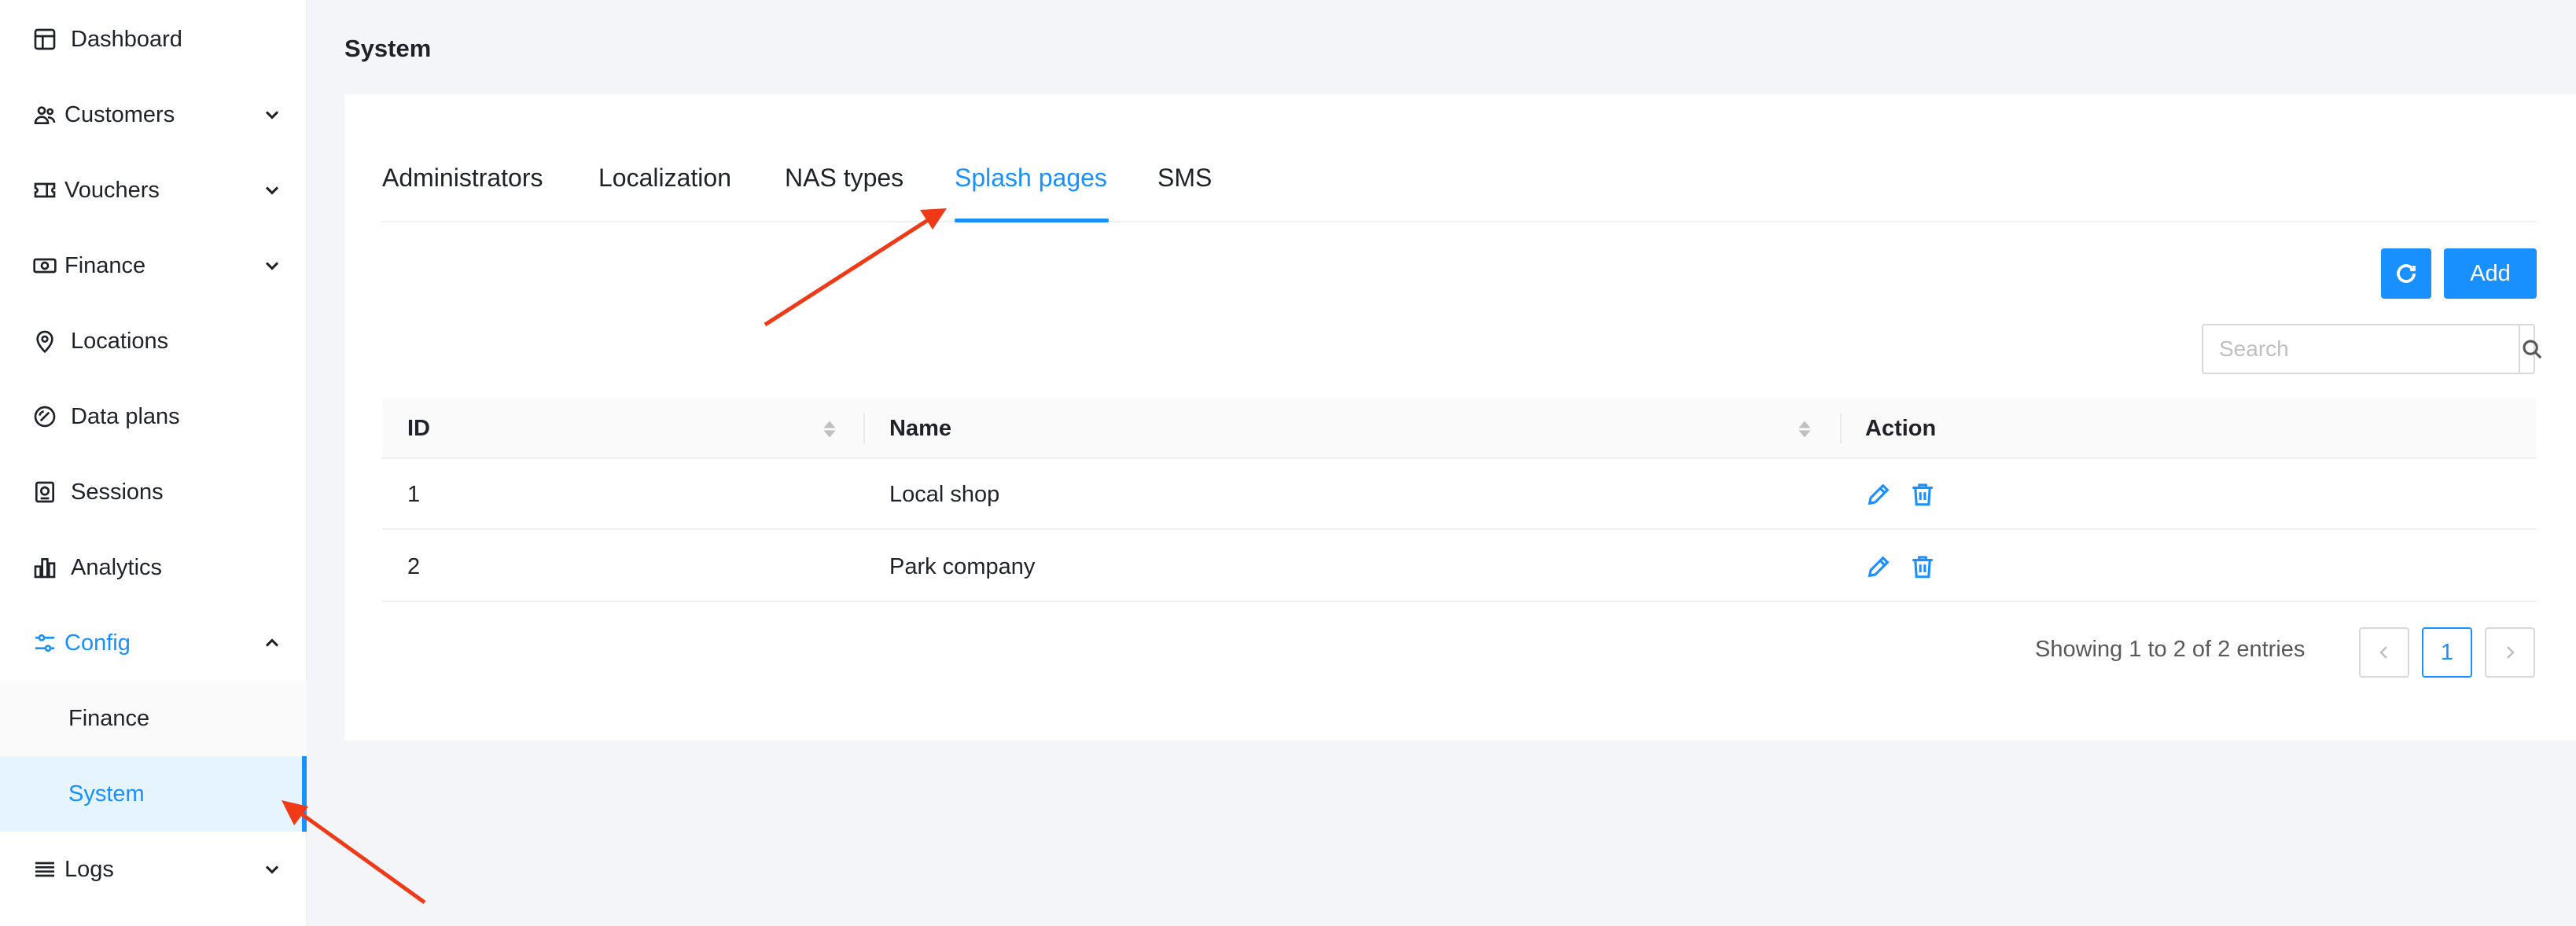 This screenshot has height=926, width=2576. Describe the element at coordinates (154, 265) in the screenshot. I see `sidebar-item-finance: Finance` at that location.